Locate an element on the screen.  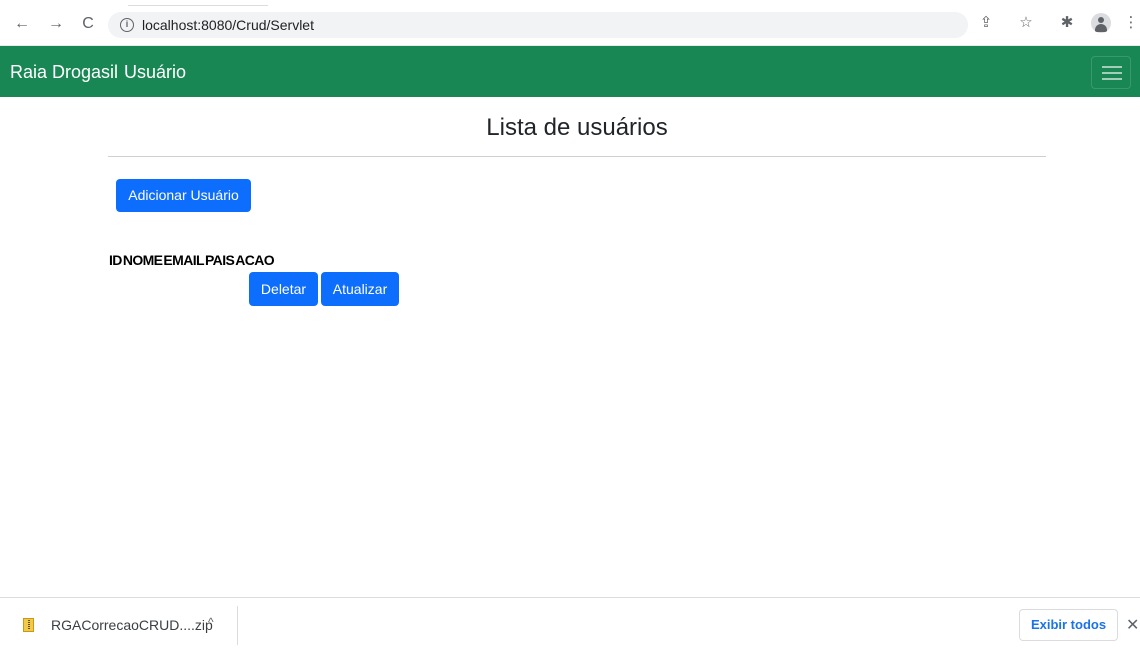
nav-link-usuario: Usuário is located at coordinates (155, 72).